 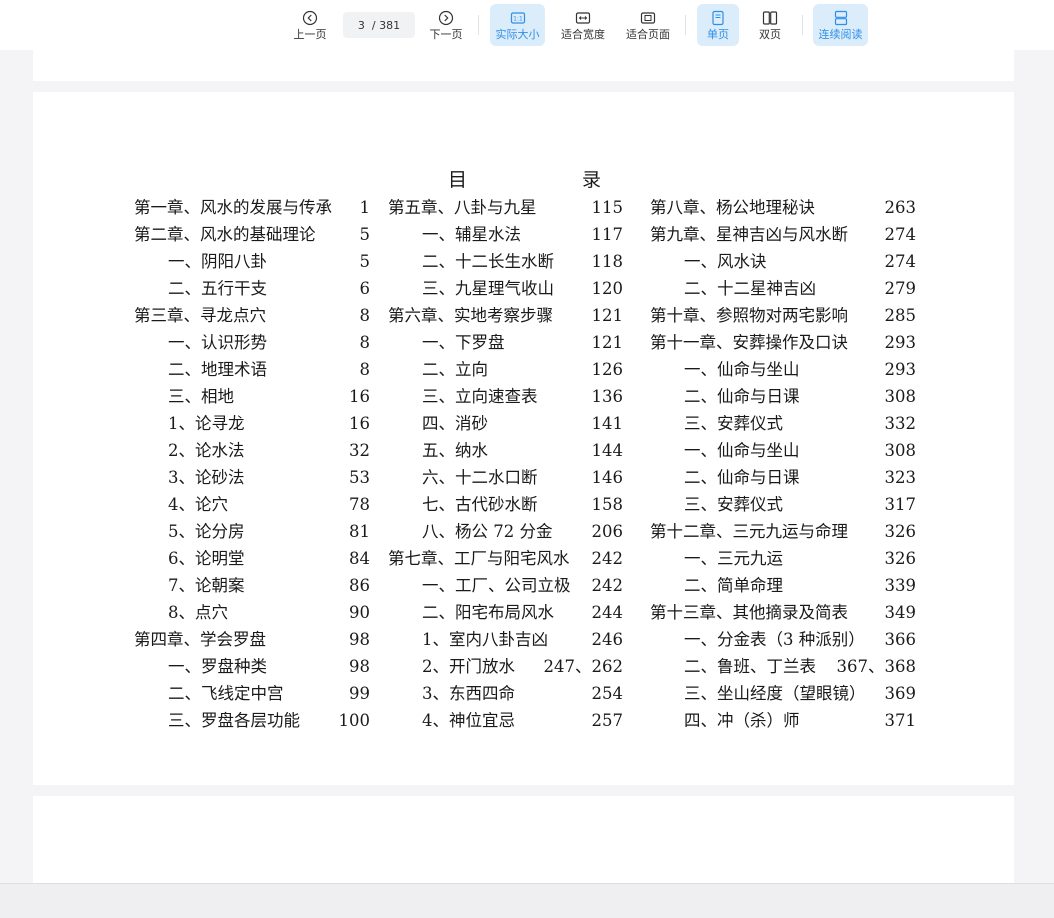 What do you see at coordinates (523, 65) in the screenshot?
I see `previous-page-sheet` at bounding box center [523, 65].